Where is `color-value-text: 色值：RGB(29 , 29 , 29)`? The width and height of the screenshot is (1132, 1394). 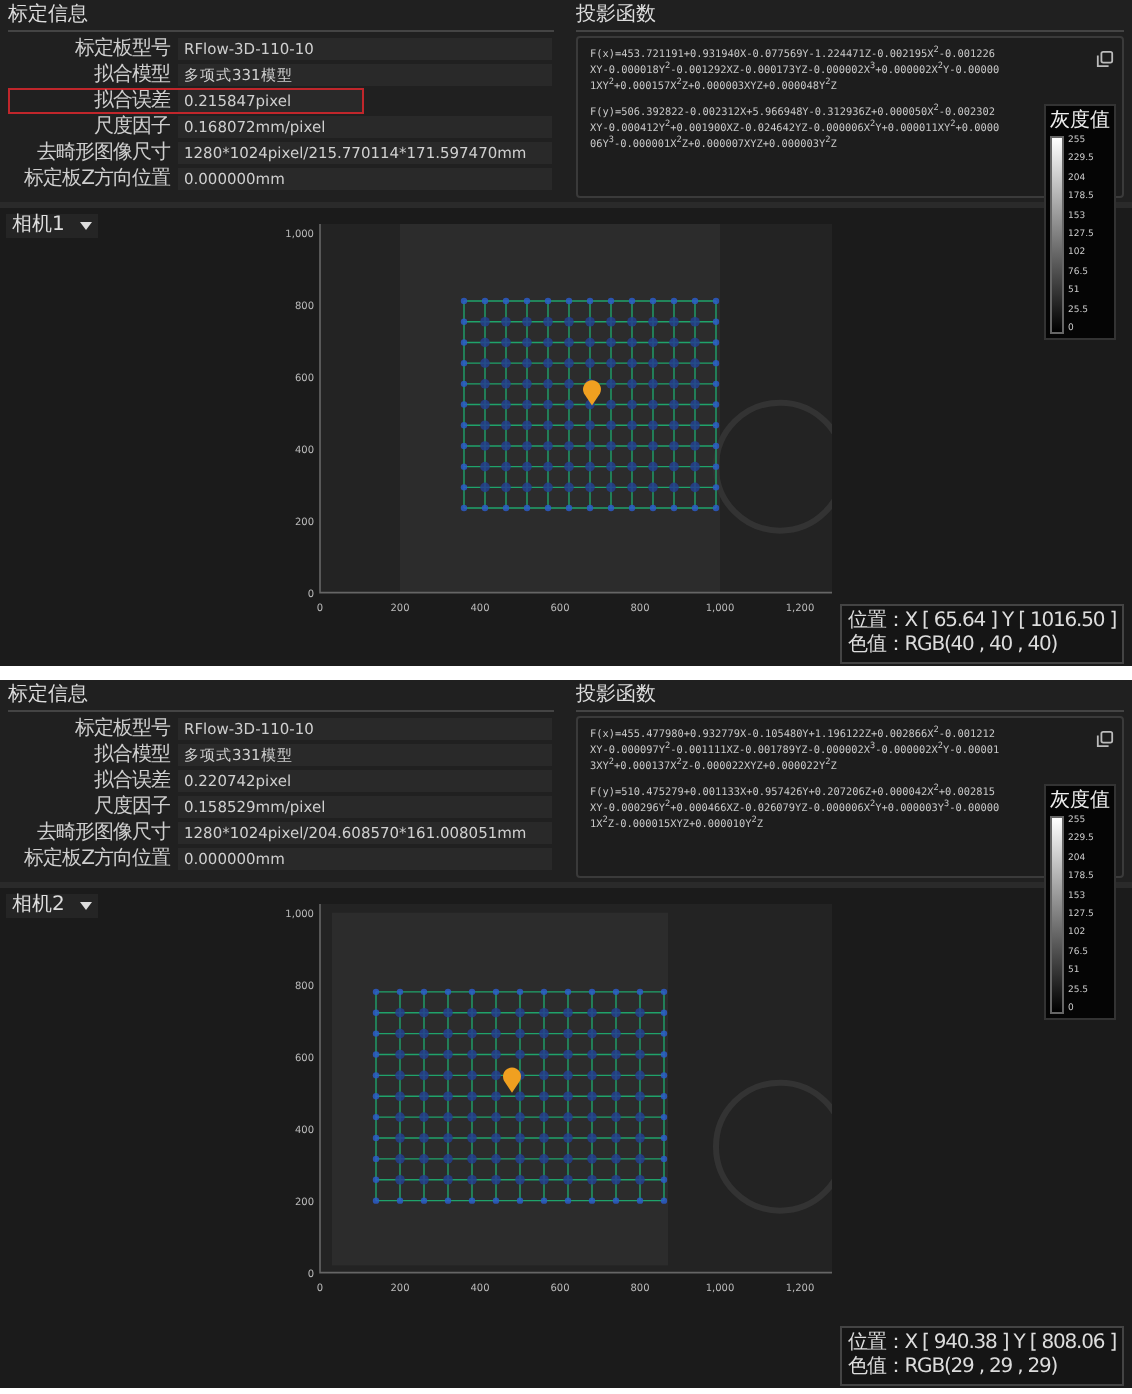
color-value-text: 色值：RGB(29 , 29 , 29) is located at coordinates (954, 1368).